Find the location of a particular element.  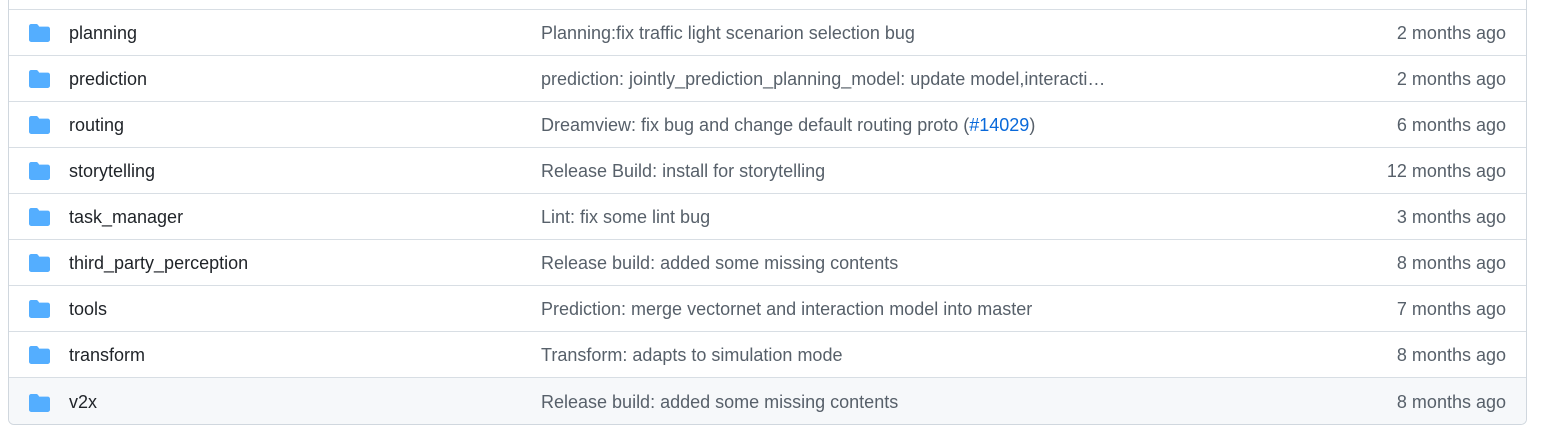

commit-age: 3 months ago is located at coordinates (1451, 217).